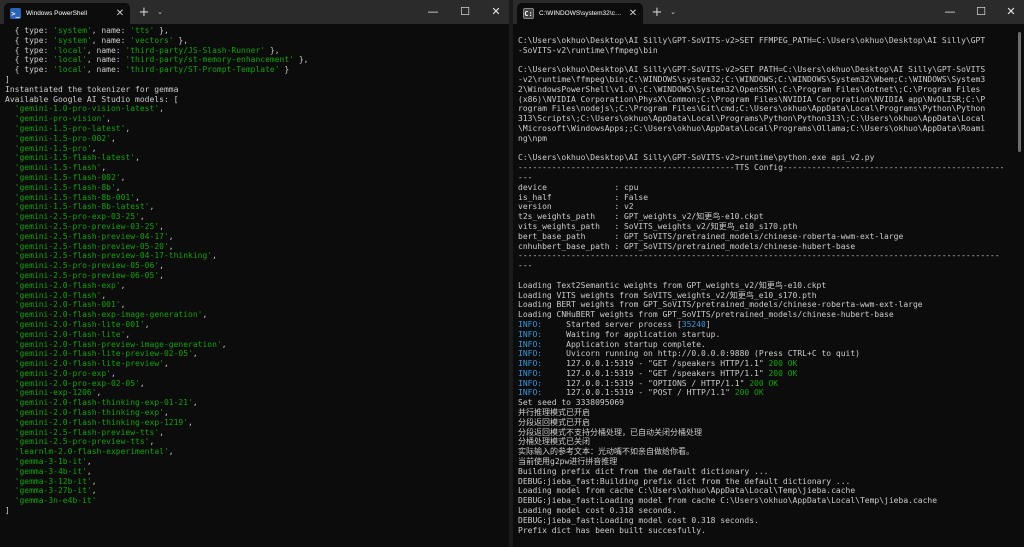  Describe the element at coordinates (250, 158) in the screenshot. I see `terminal-line: 'gemini-1.5-flash-latest',` at that location.